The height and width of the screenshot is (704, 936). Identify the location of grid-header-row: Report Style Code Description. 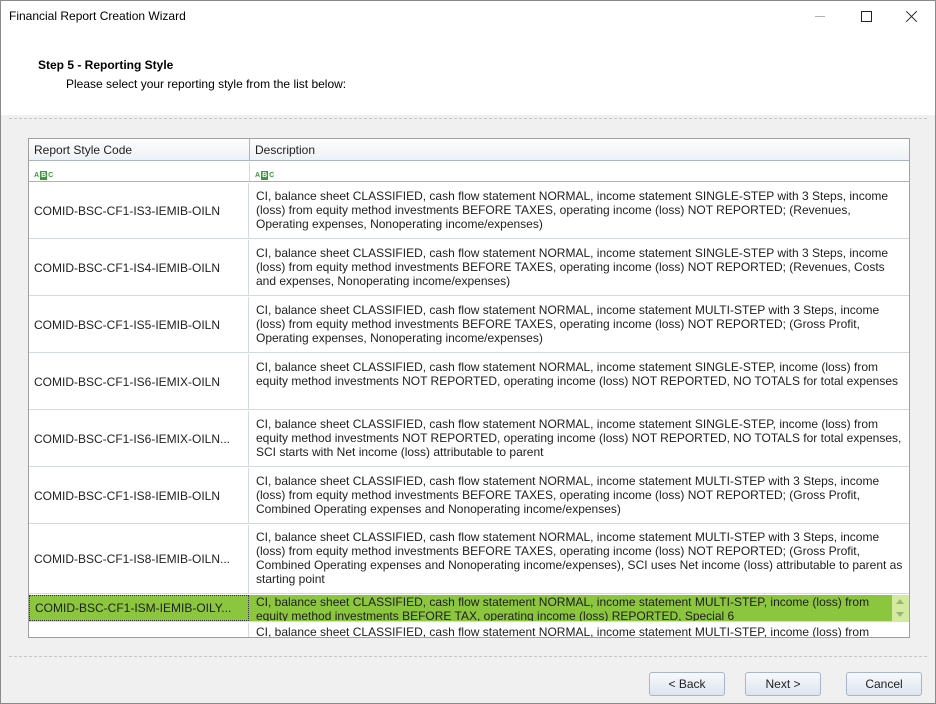
(469, 150).